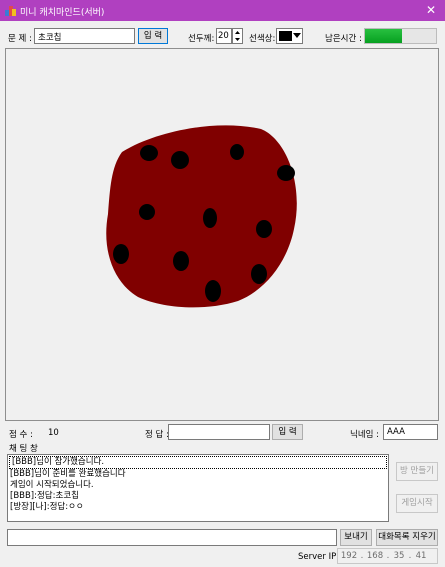 This screenshot has width=445, height=567. What do you see at coordinates (198, 496) in the screenshot?
I see `chat-message: [BBB]:정답:초코칩` at bounding box center [198, 496].